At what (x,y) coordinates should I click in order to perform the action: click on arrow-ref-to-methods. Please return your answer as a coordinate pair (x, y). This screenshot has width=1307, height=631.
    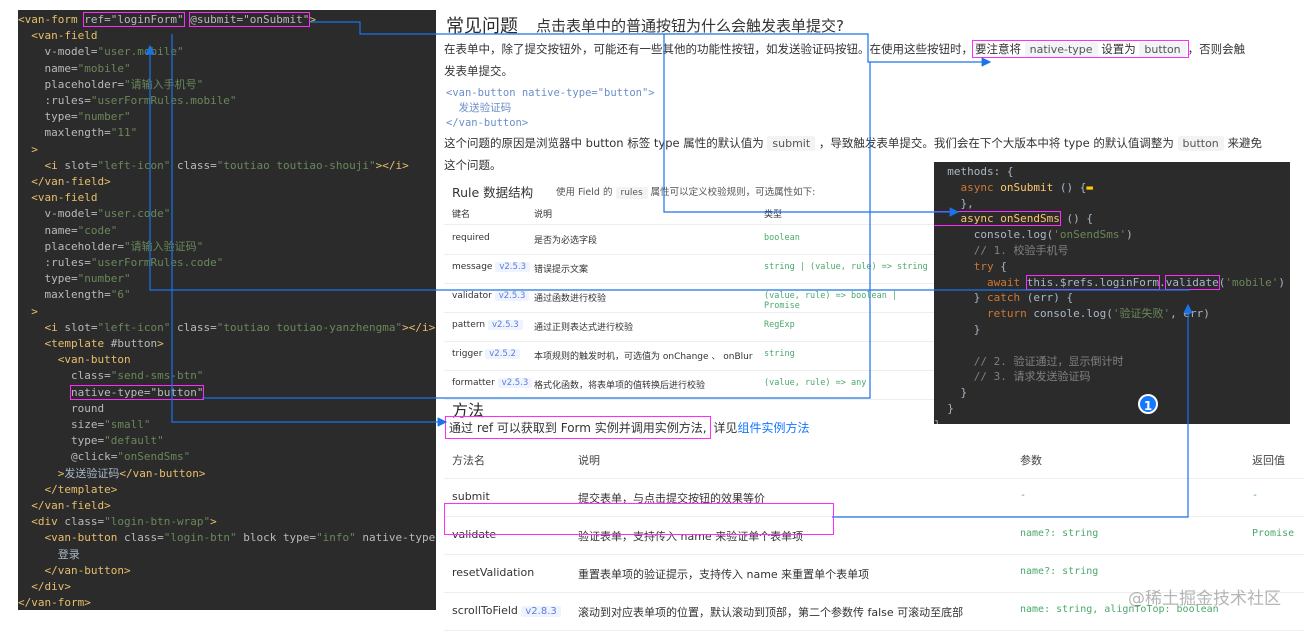
    Looking at the image, I should click on (309, 230).